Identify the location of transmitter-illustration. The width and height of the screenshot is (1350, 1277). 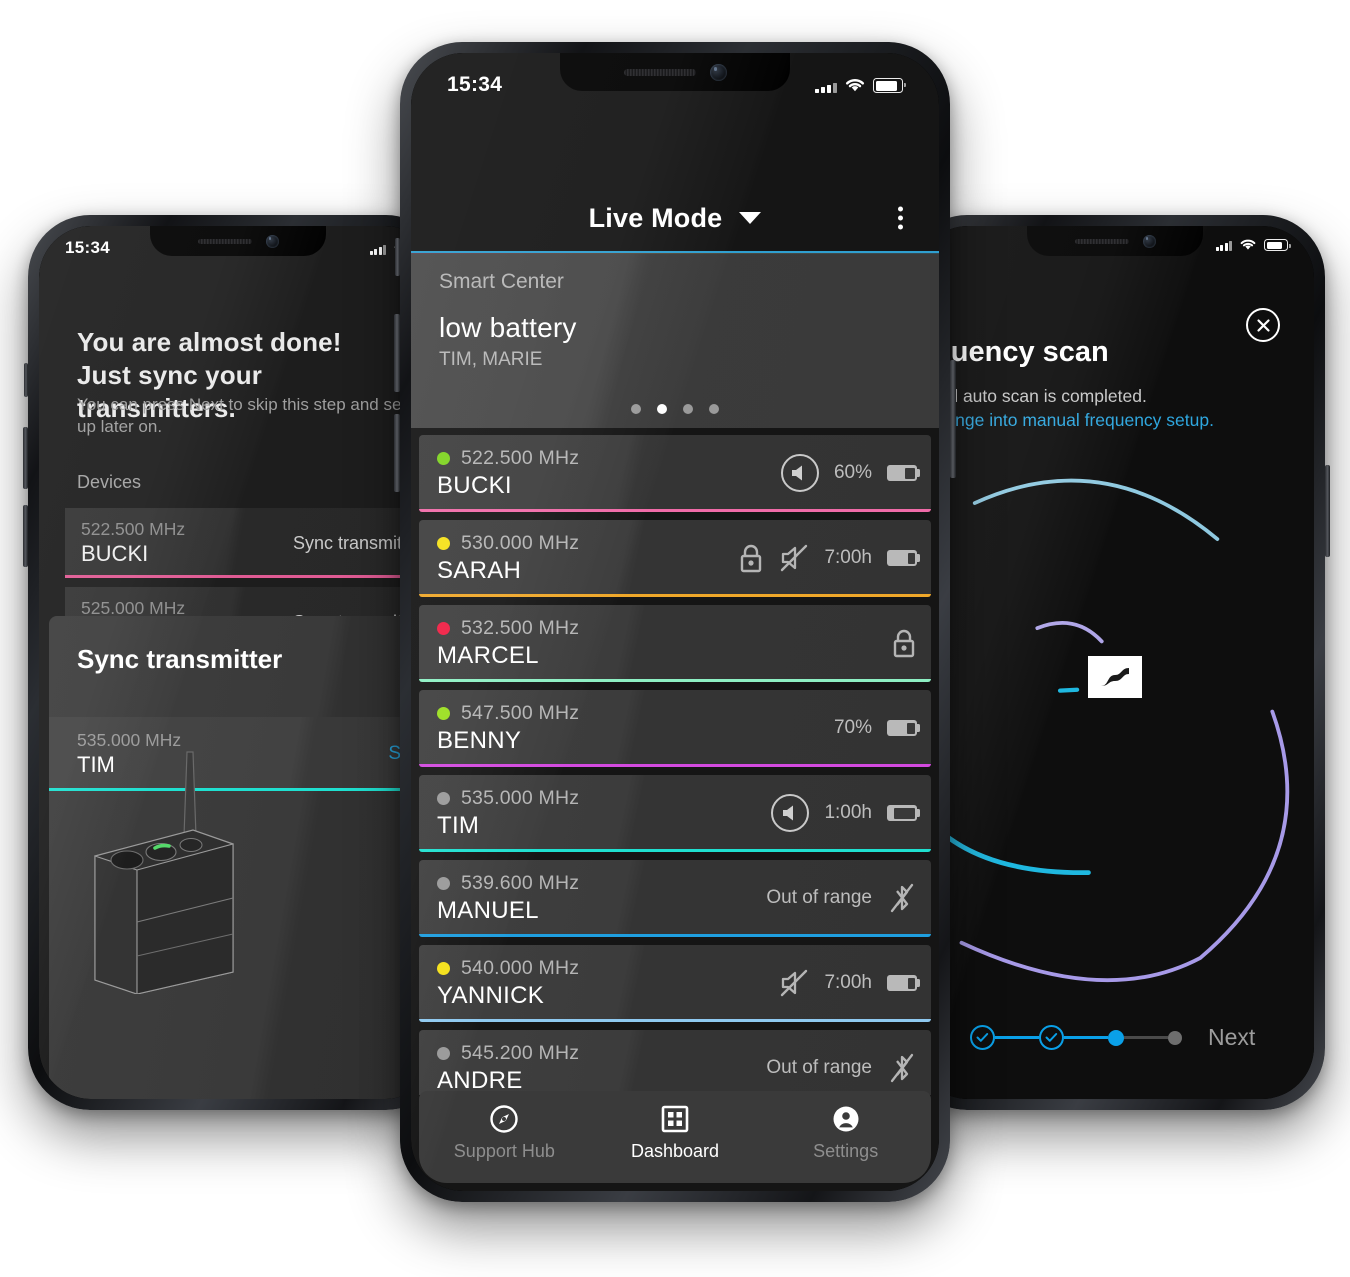
(164, 872).